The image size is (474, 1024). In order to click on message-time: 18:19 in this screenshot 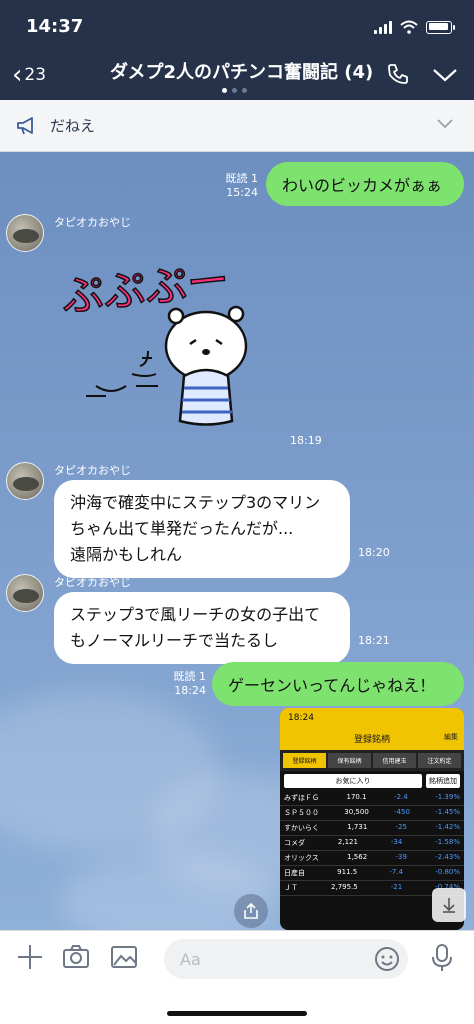, I will do `click(306, 440)`.